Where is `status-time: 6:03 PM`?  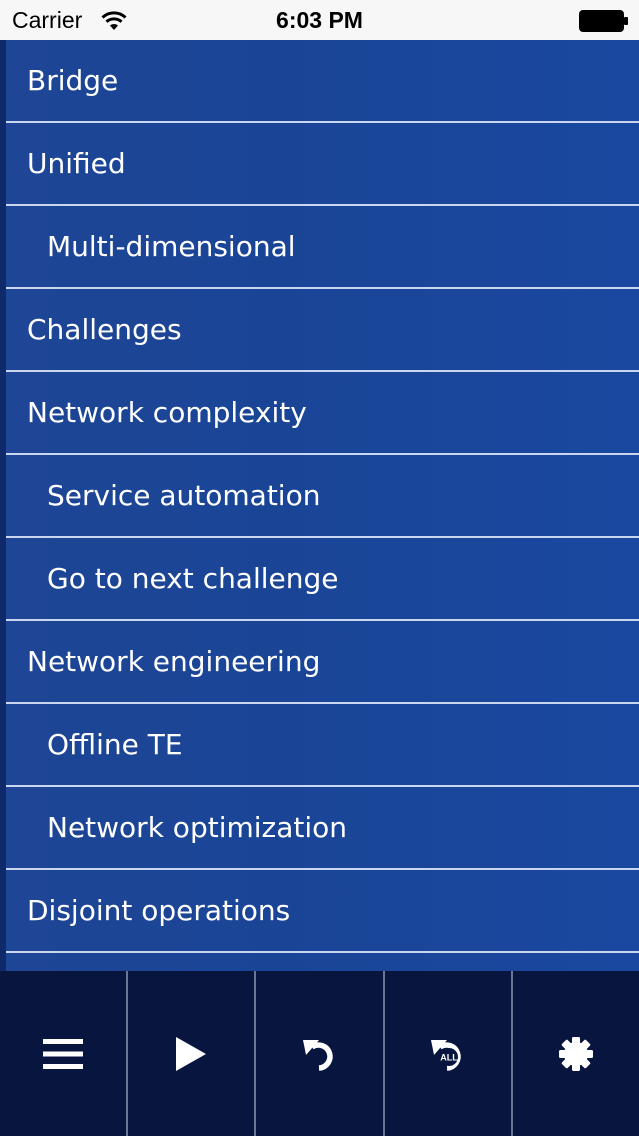
status-time: 6:03 PM is located at coordinates (319, 20).